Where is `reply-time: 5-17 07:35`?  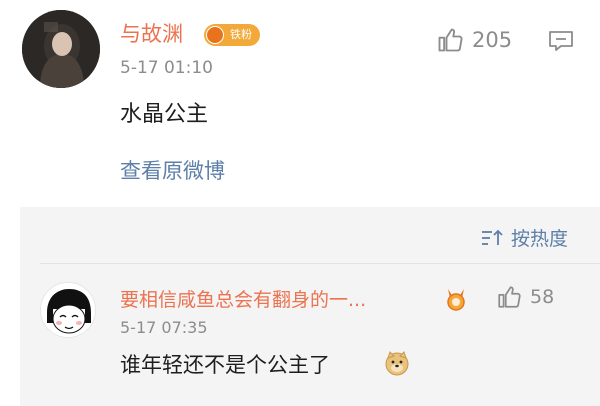
reply-time: 5-17 07:35 is located at coordinates (164, 327).